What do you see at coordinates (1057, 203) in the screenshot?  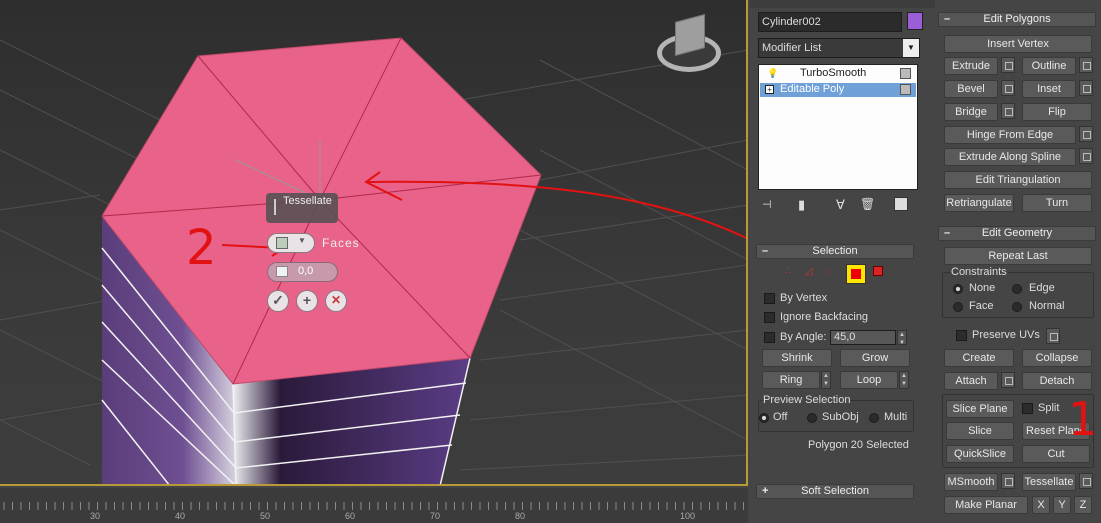 I see `turn-button: Turn` at bounding box center [1057, 203].